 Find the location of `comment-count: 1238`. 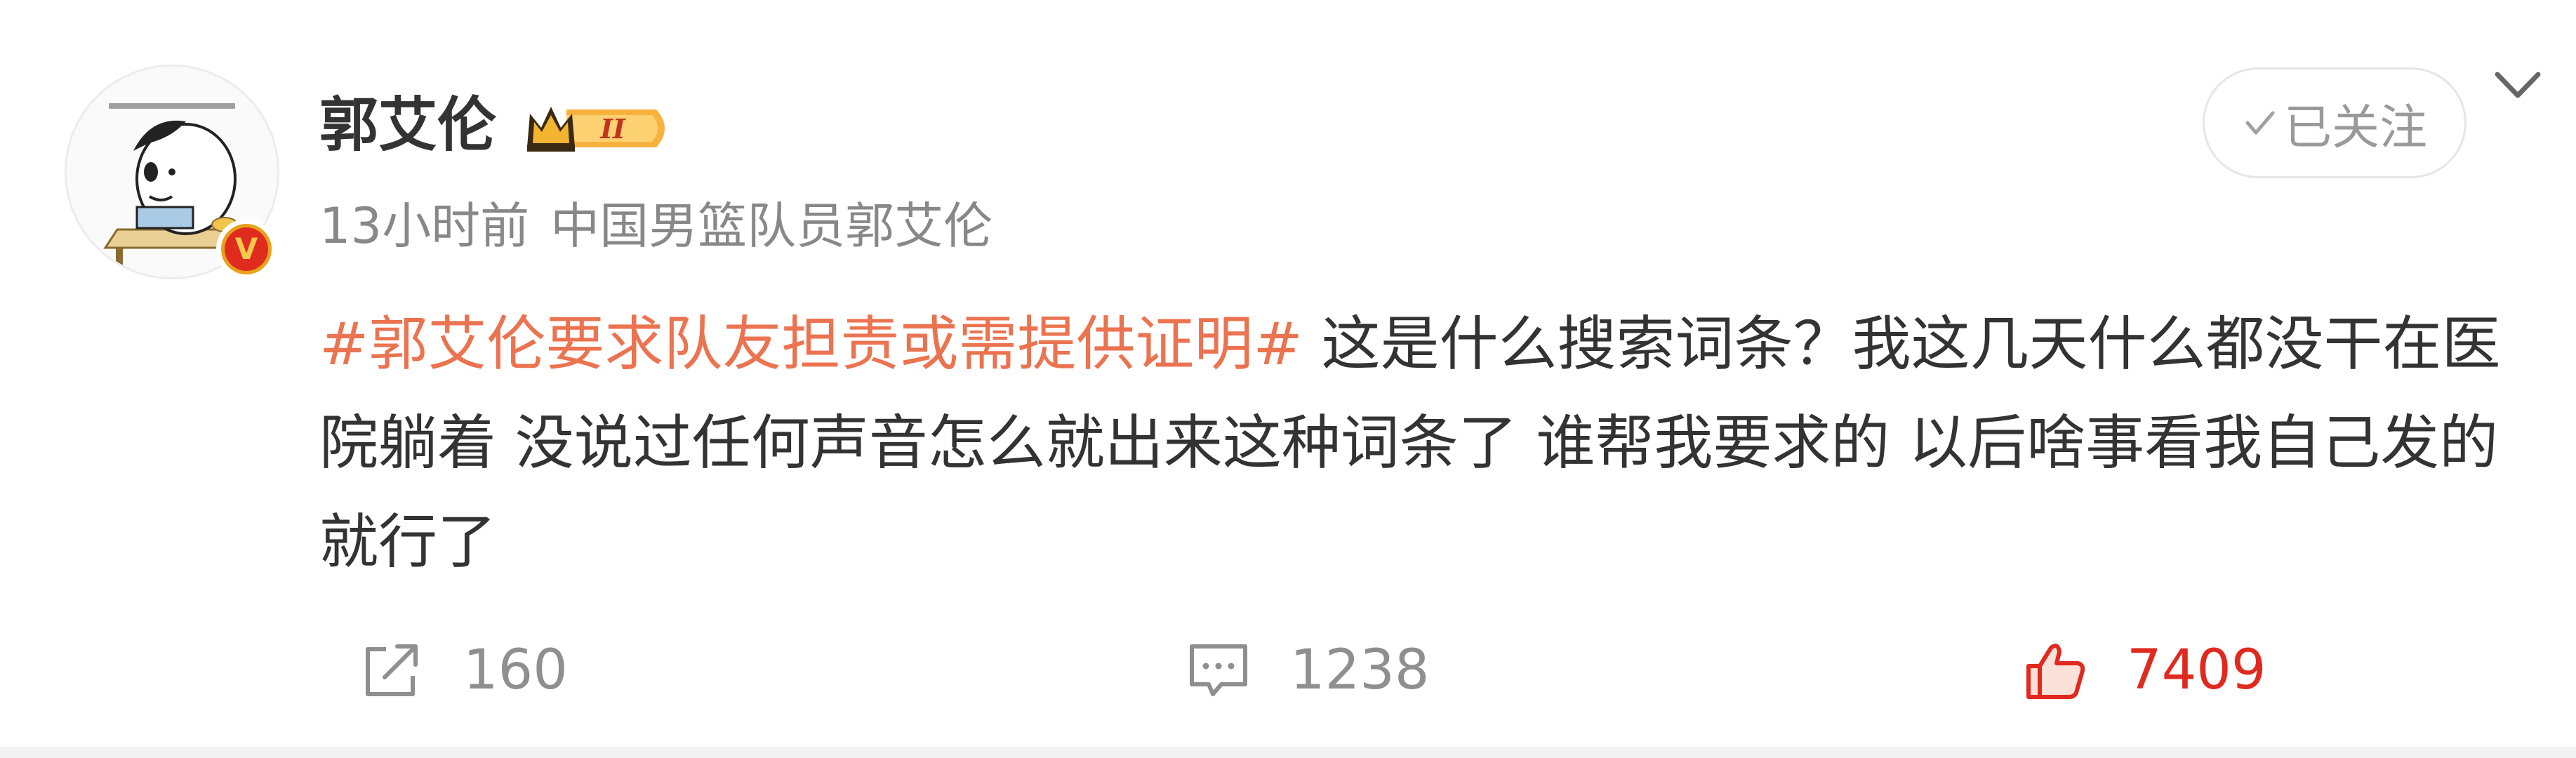

comment-count: 1238 is located at coordinates (1360, 670).